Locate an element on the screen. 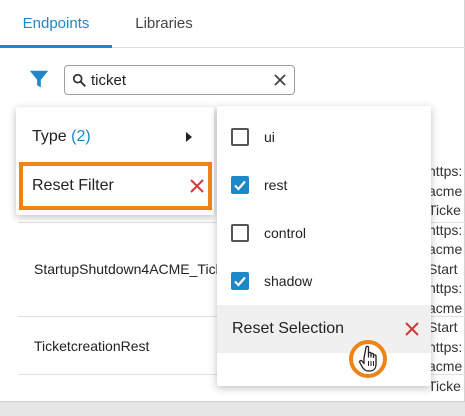  option-label: ui is located at coordinates (269, 137).